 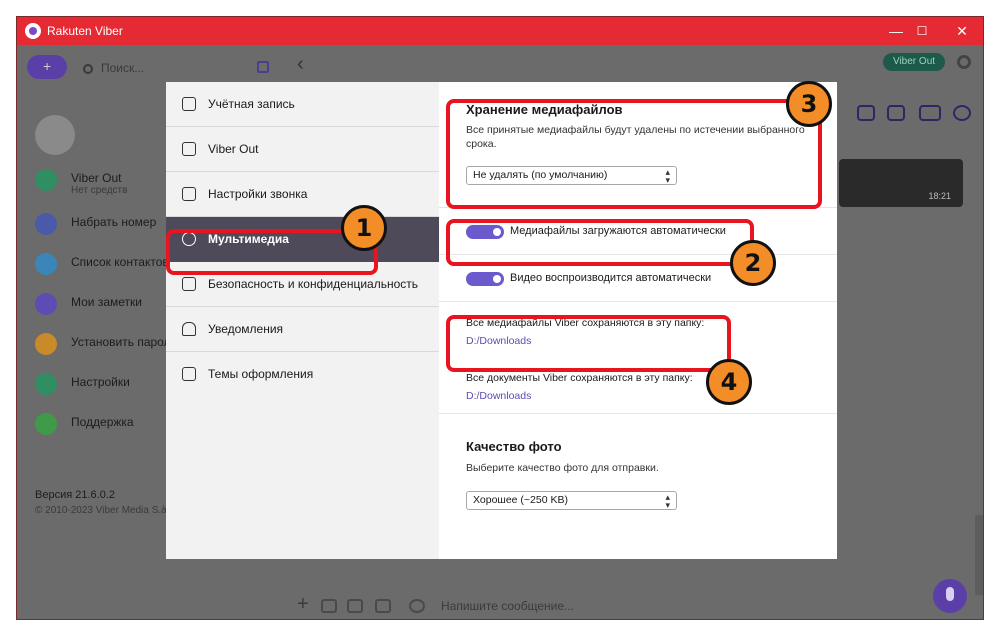 What do you see at coordinates (246, 329) in the screenshot?
I see `settings-nav-label: Уведомления` at bounding box center [246, 329].